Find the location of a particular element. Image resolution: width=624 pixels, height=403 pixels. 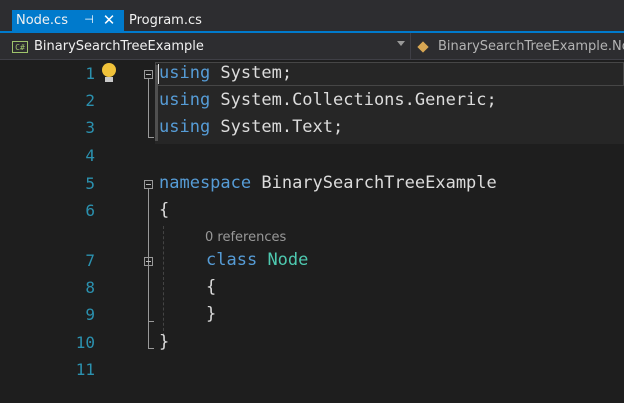

project-dropdown: C# BinarySearchTreeExample is located at coordinates (108, 46).